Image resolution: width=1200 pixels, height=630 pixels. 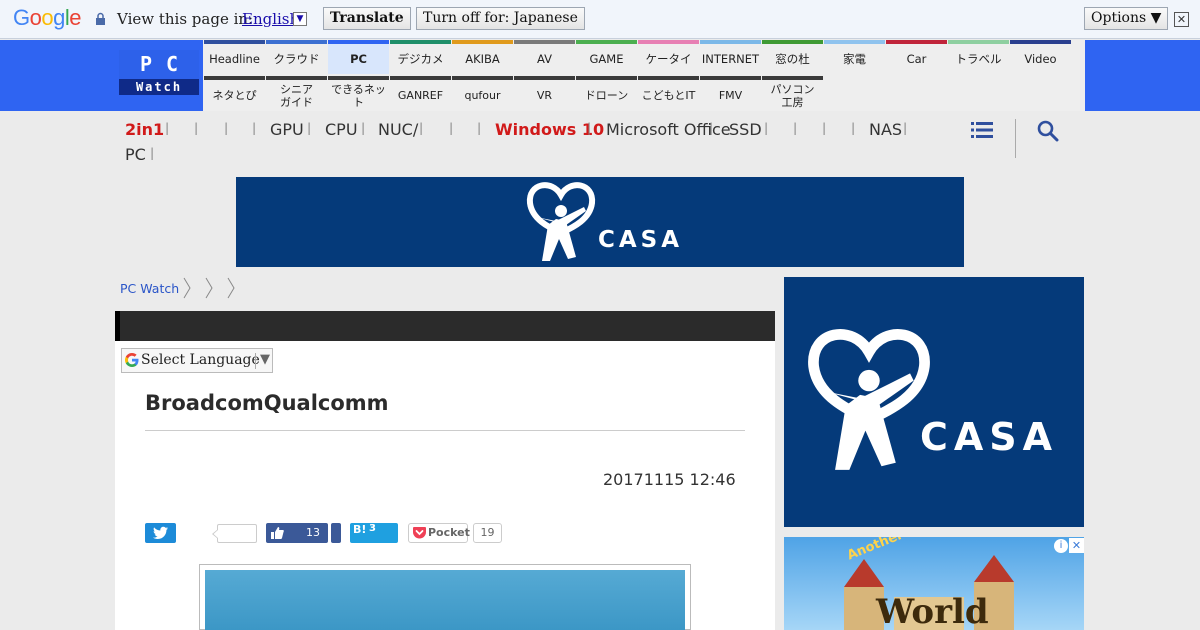 What do you see at coordinates (668, 59) in the screenshot?
I see `nav-item-7: ケータイ` at bounding box center [668, 59].